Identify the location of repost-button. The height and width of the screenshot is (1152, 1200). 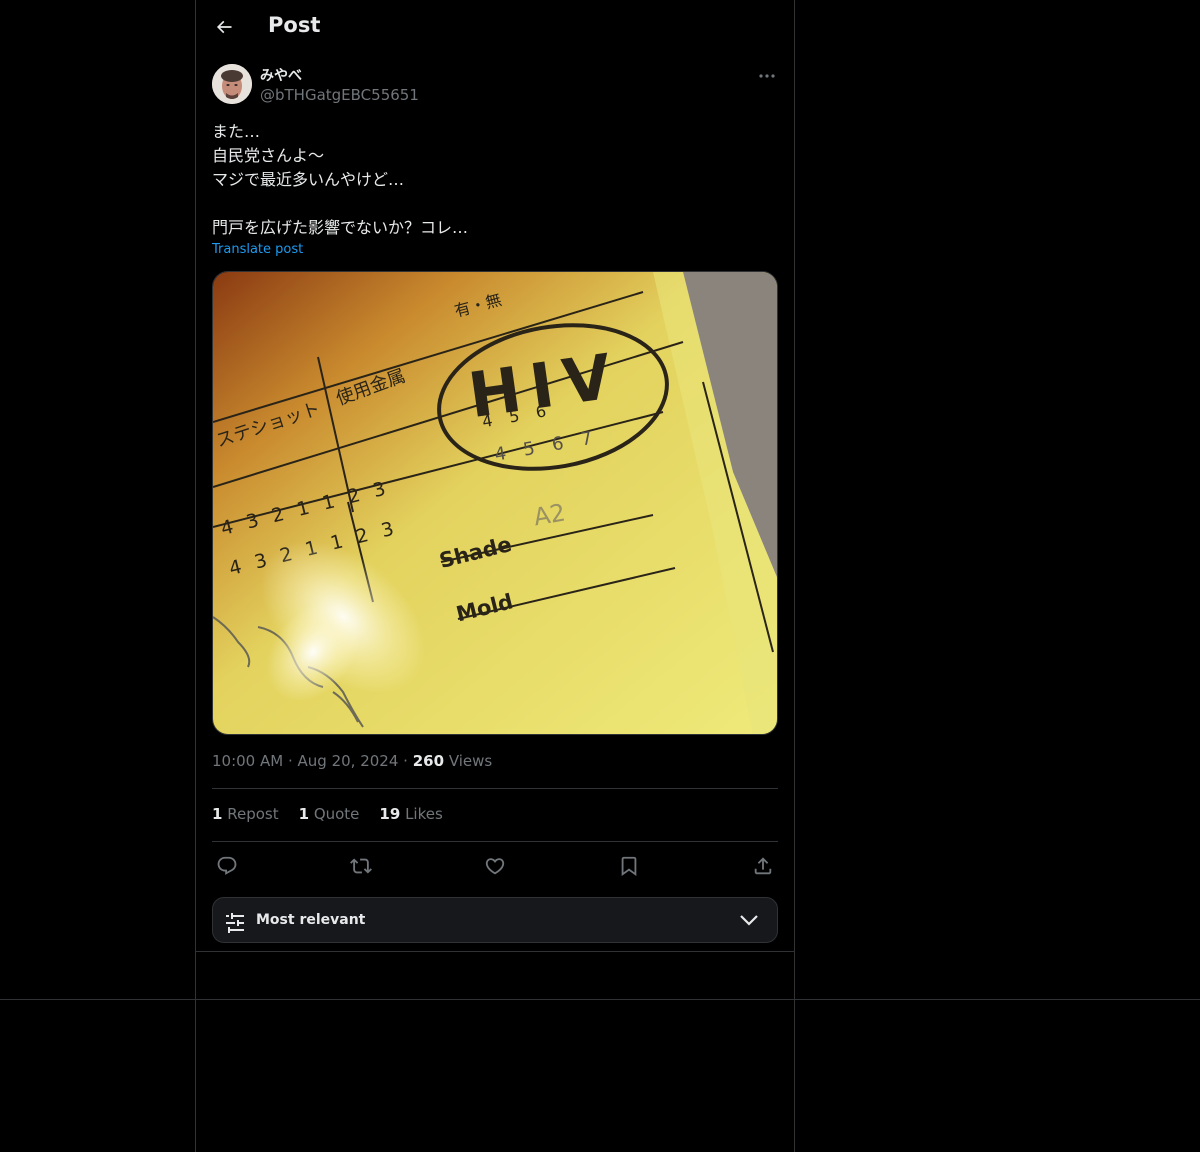
(361, 866).